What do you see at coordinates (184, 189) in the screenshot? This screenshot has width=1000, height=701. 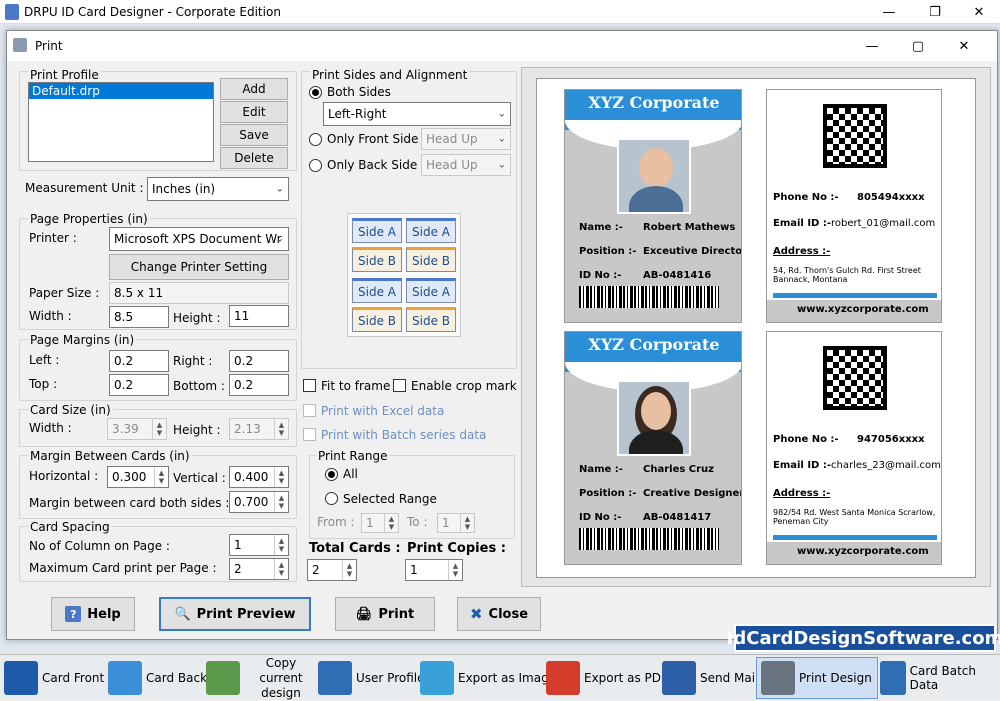 I see `measurement-value: Inches (in)` at bounding box center [184, 189].